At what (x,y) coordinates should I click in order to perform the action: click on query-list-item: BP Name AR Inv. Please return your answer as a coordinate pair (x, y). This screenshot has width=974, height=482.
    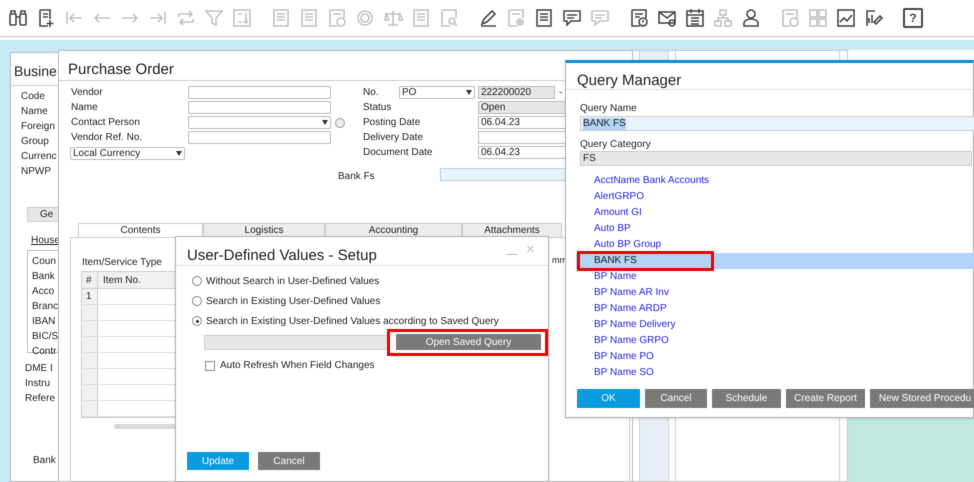
    Looking at the image, I should click on (775, 293).